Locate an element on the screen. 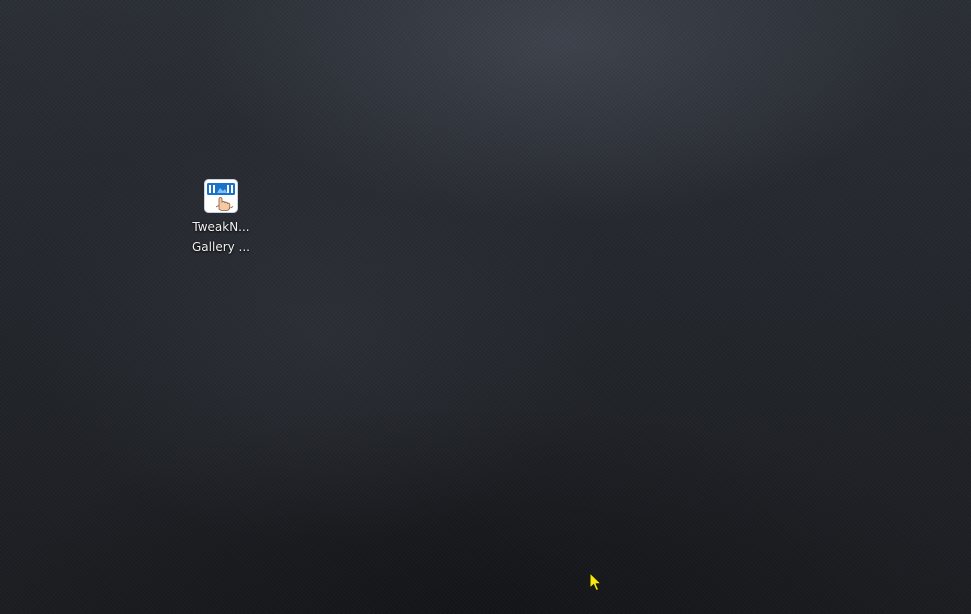  arrow-pointer-icon is located at coordinates (595, 582).